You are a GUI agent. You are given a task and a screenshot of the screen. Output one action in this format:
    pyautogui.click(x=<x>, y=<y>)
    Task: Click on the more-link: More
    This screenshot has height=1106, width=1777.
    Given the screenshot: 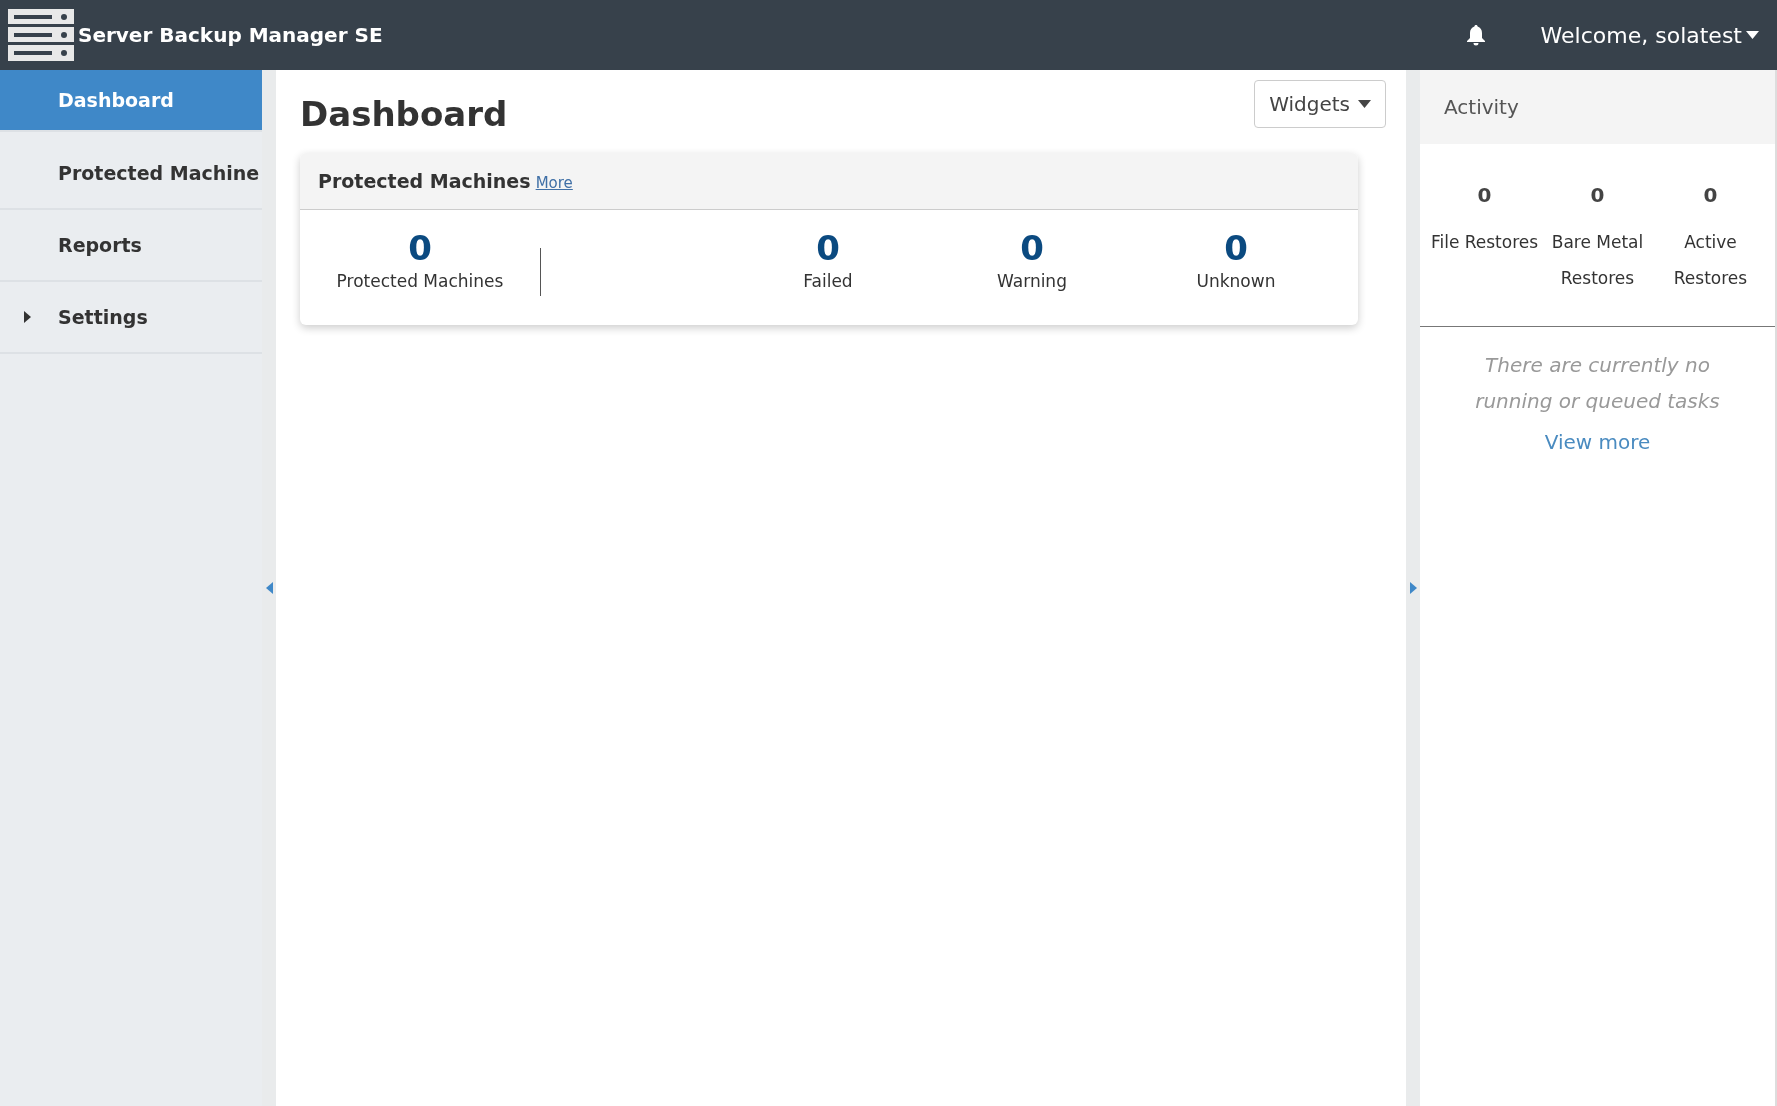 What is the action you would take?
    pyautogui.click(x=554, y=182)
    